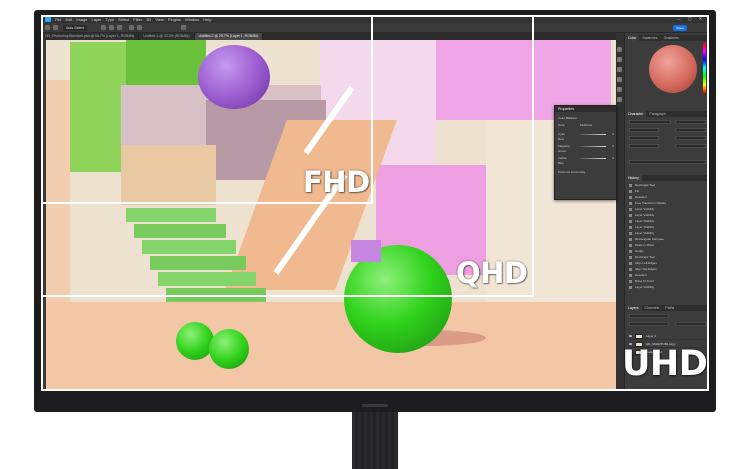 This screenshot has height=469, width=750. What do you see at coordinates (336, 182) in the screenshot?
I see `fhd-label: FHD` at bounding box center [336, 182].